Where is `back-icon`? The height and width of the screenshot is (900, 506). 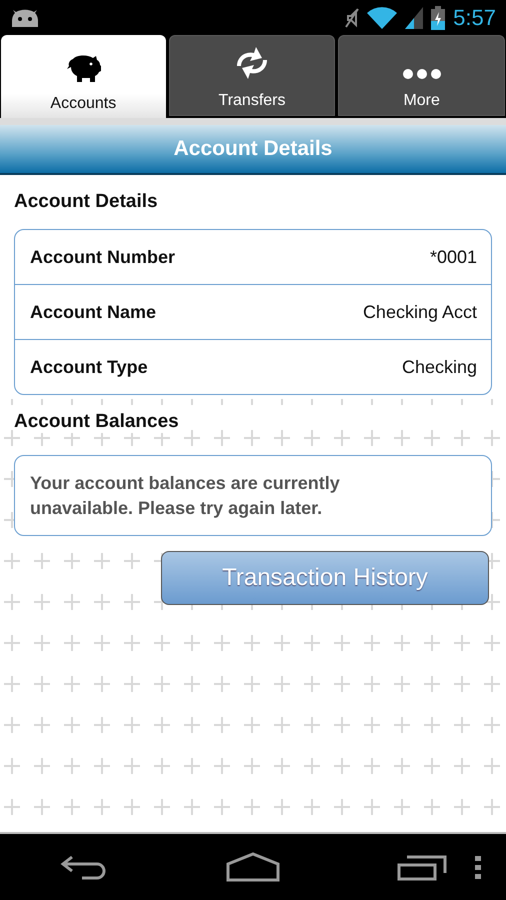 back-icon is located at coordinates (84, 867).